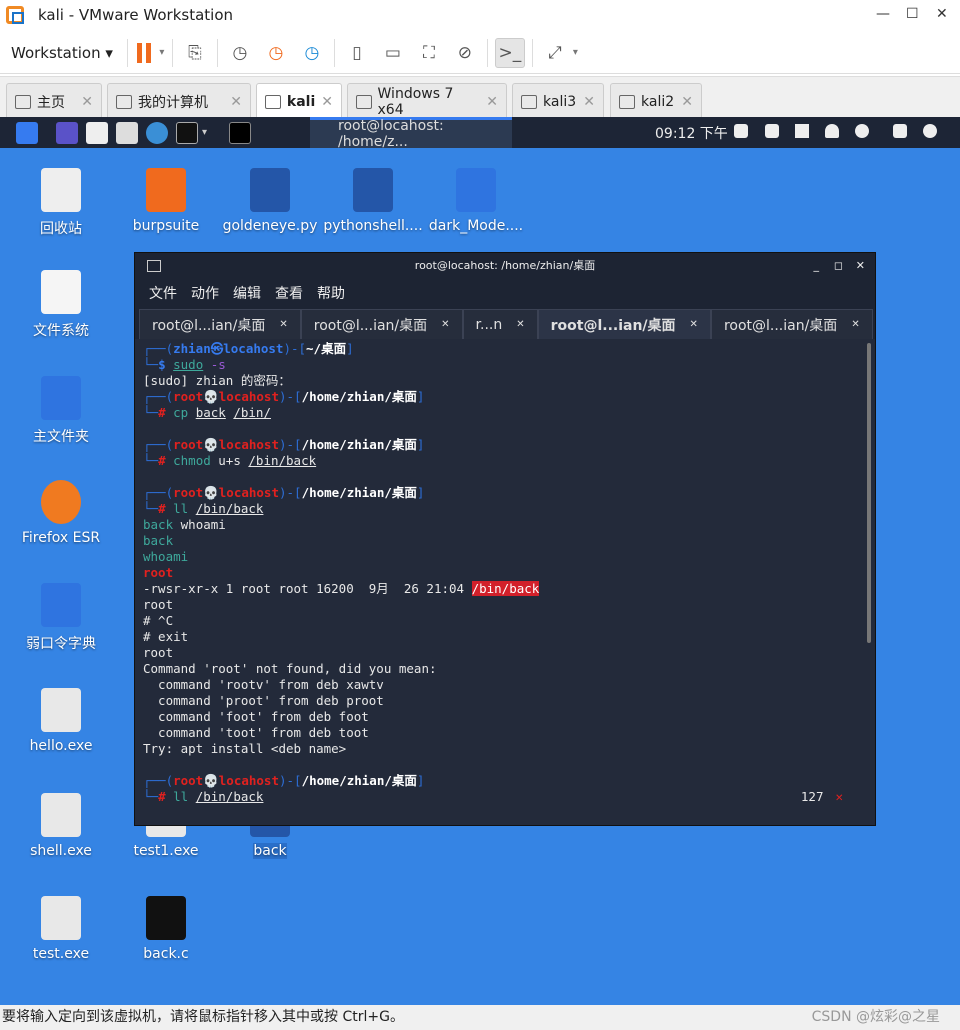 The image size is (960, 1030). What do you see at coordinates (195, 53) in the screenshot?
I see `send-ctrl-alt-del-icon: ⎘` at bounding box center [195, 53].